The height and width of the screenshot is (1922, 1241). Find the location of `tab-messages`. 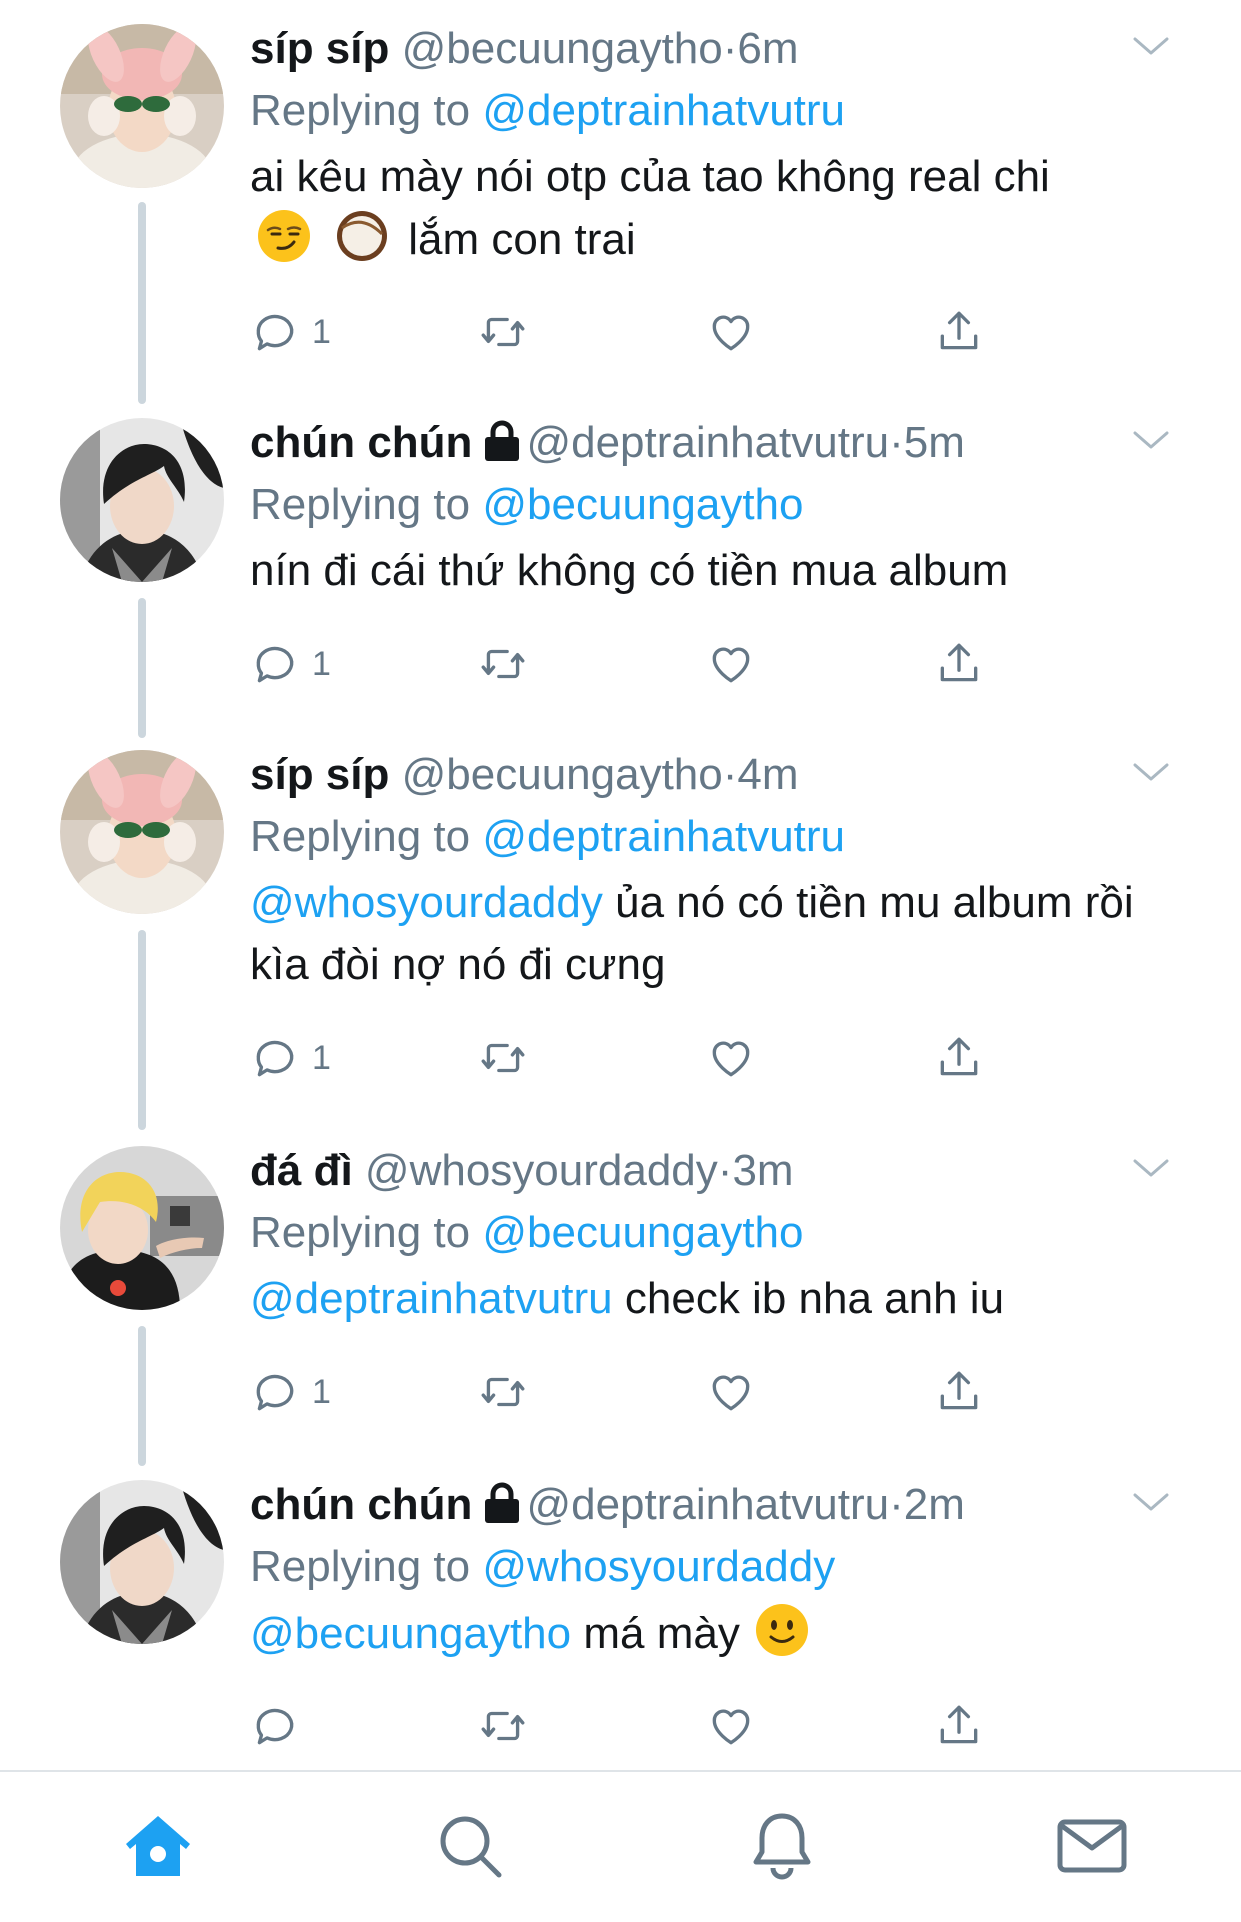

tab-messages is located at coordinates (1092, 1846).